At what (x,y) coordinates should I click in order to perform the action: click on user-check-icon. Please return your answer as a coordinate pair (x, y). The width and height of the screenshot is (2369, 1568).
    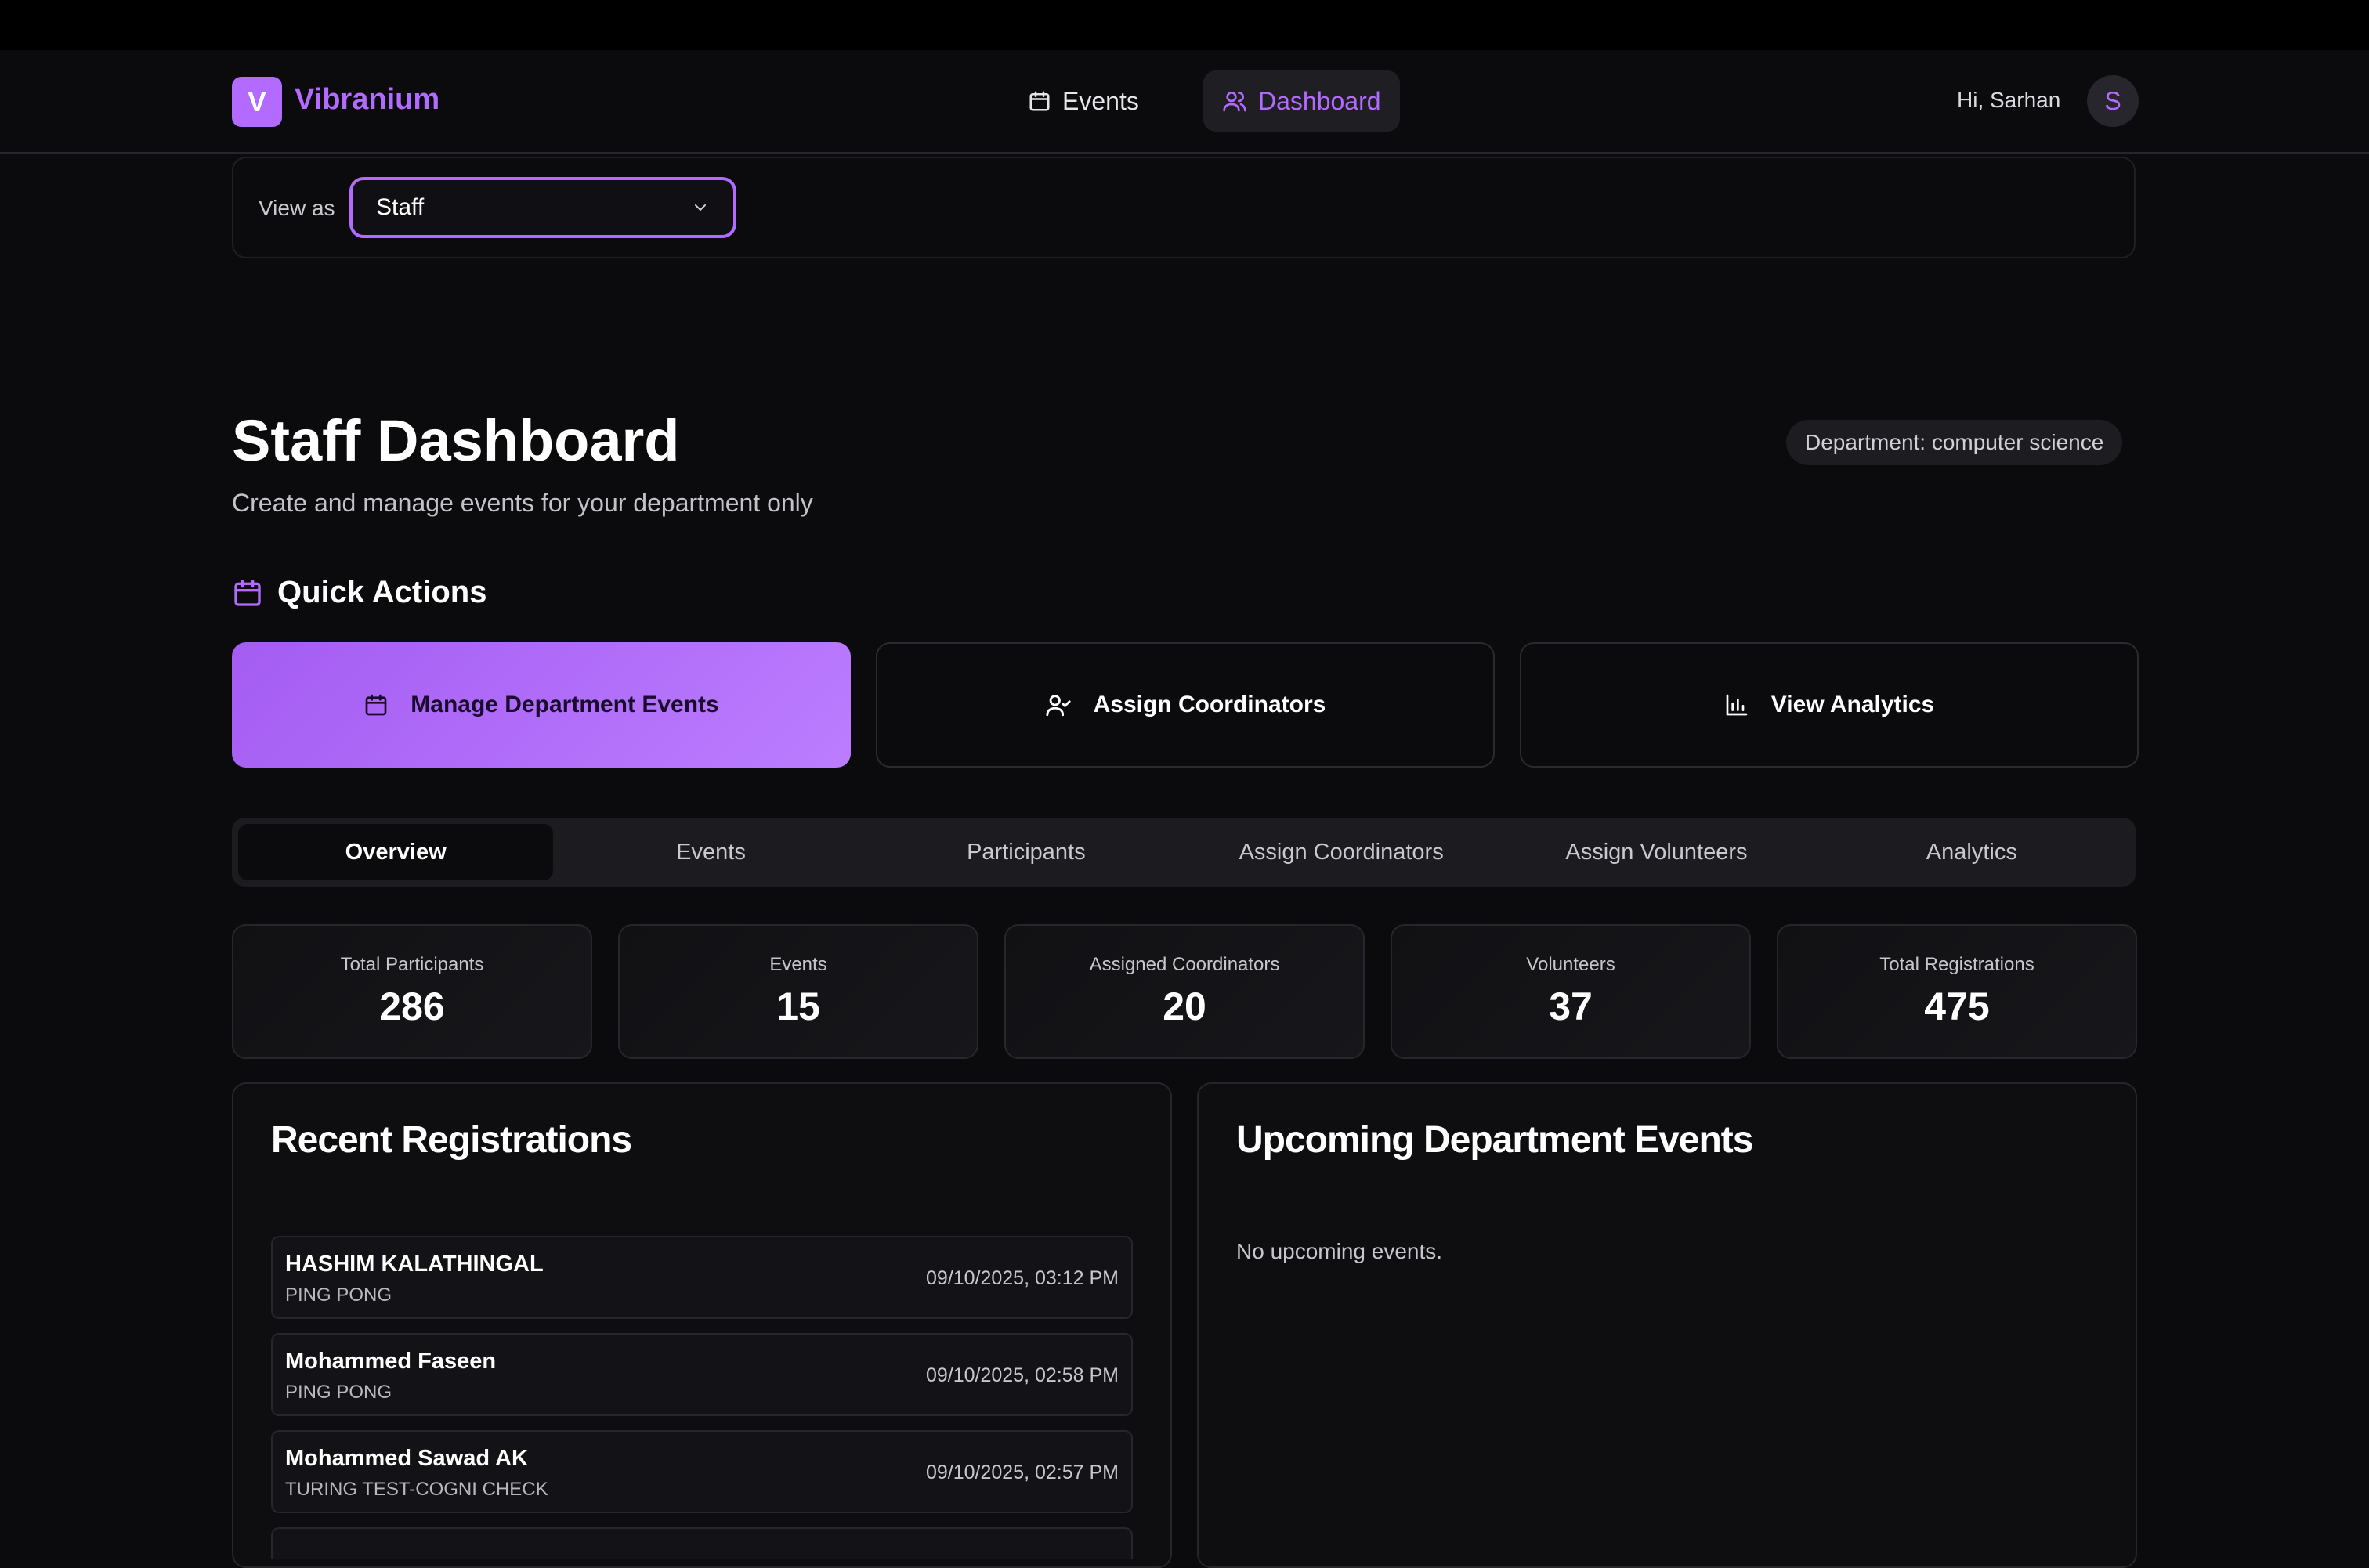
    Looking at the image, I should click on (1058, 705).